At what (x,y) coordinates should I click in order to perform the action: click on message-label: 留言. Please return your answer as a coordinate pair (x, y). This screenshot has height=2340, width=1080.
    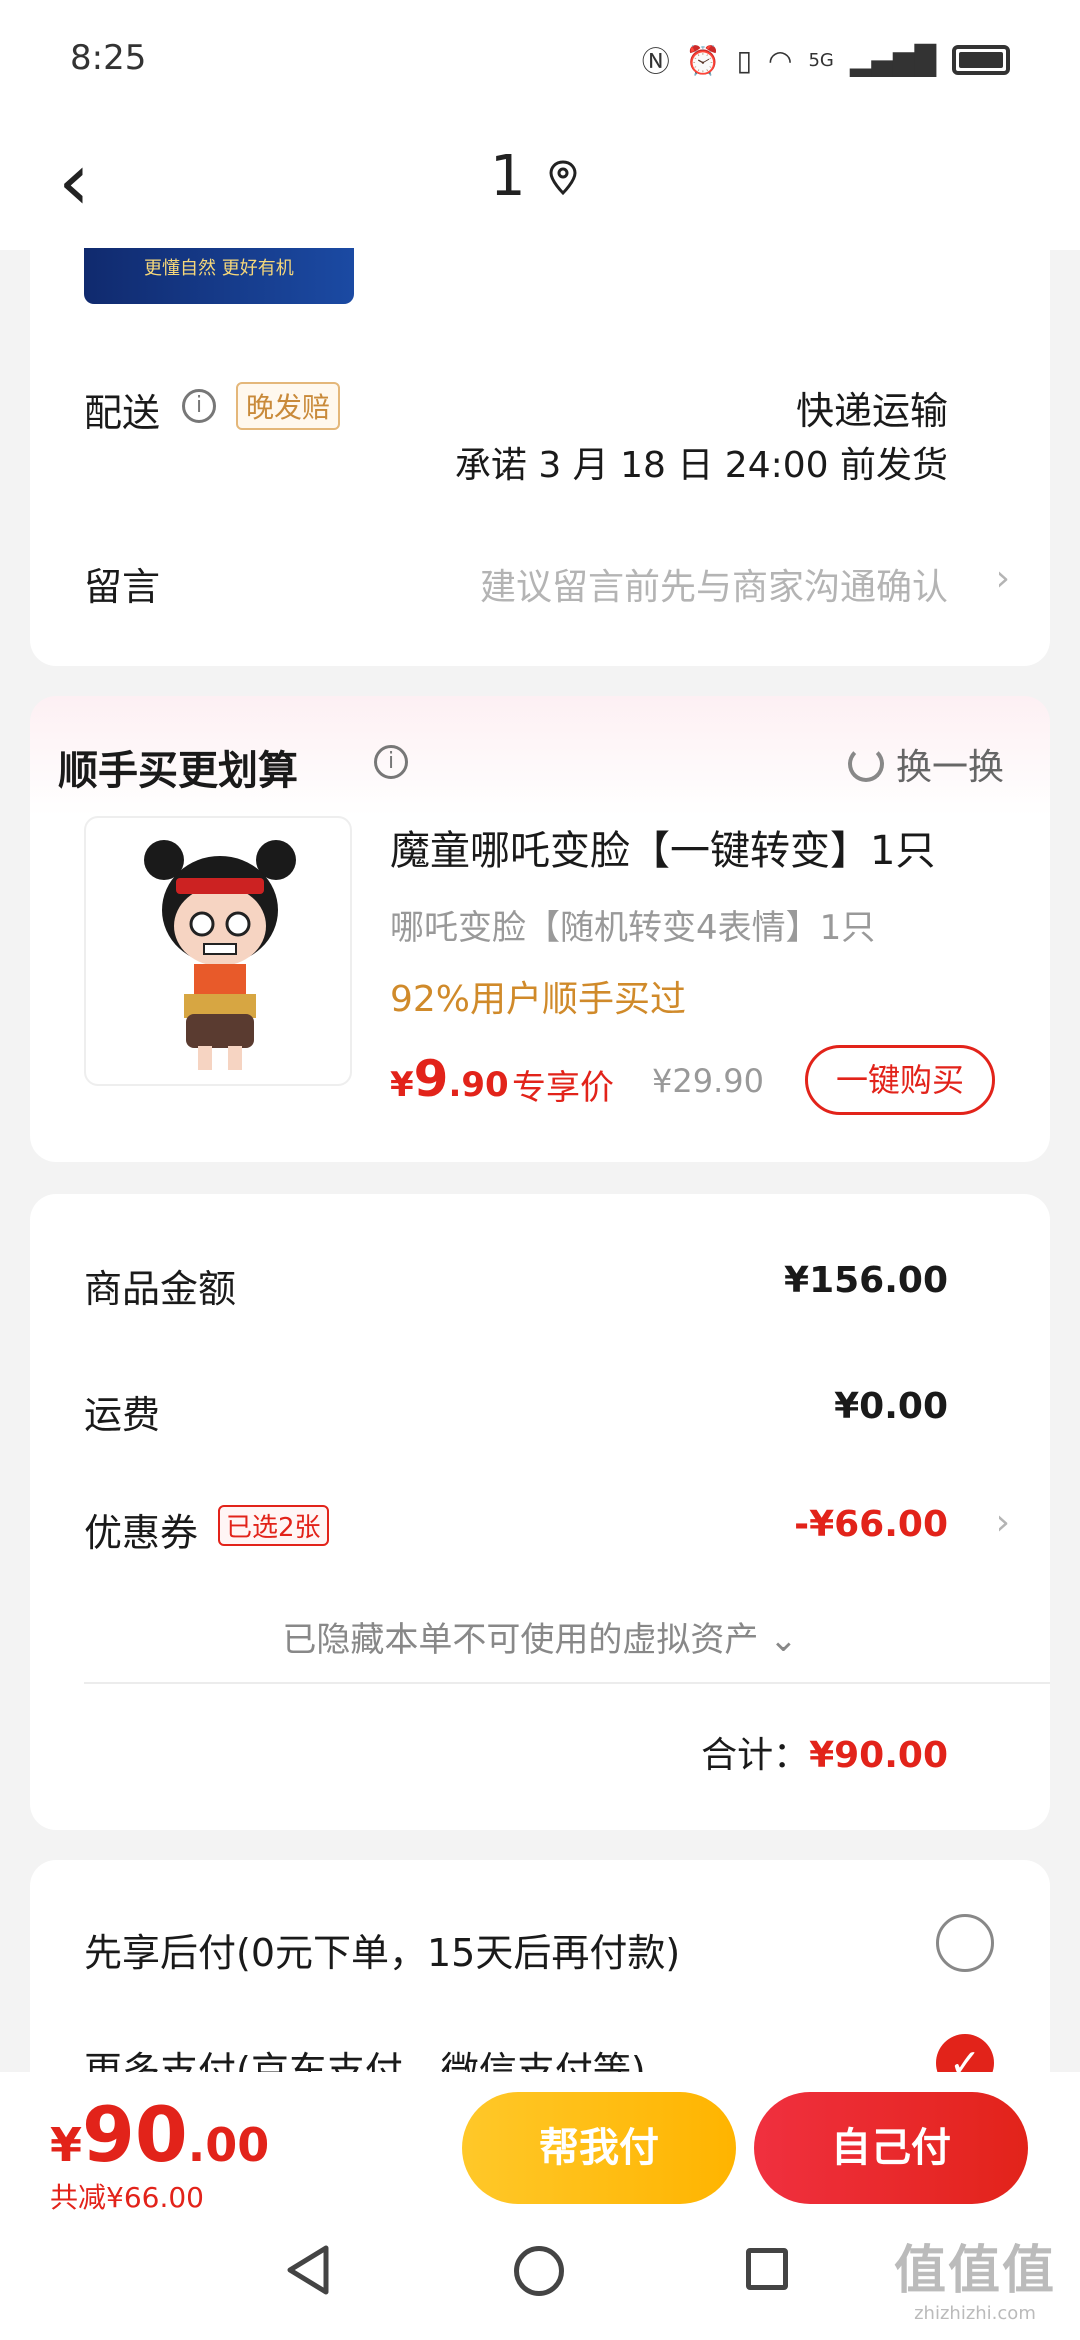
    Looking at the image, I should click on (122, 587).